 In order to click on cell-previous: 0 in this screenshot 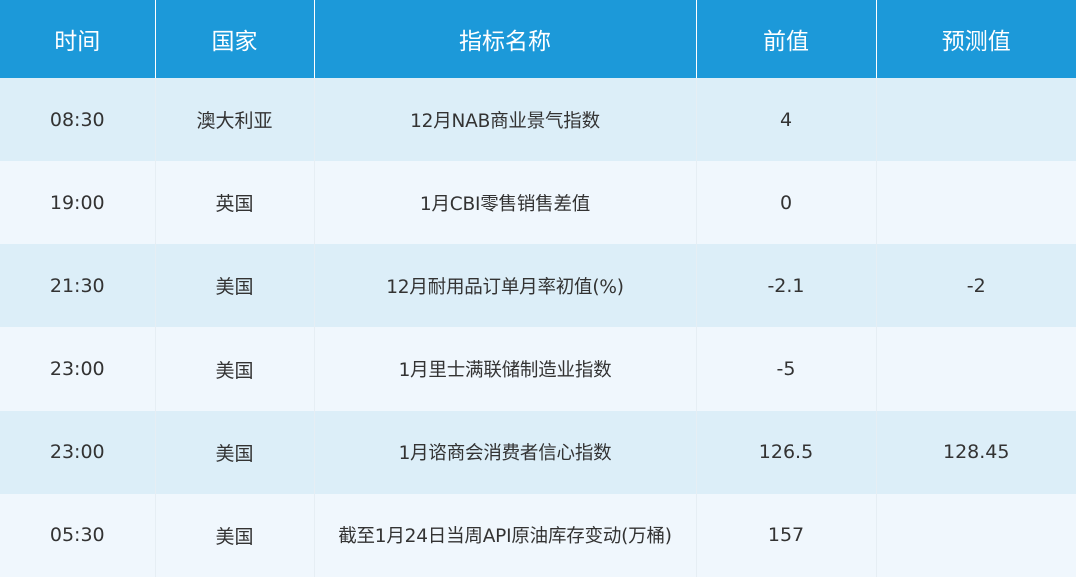, I will do `click(786, 203)`.